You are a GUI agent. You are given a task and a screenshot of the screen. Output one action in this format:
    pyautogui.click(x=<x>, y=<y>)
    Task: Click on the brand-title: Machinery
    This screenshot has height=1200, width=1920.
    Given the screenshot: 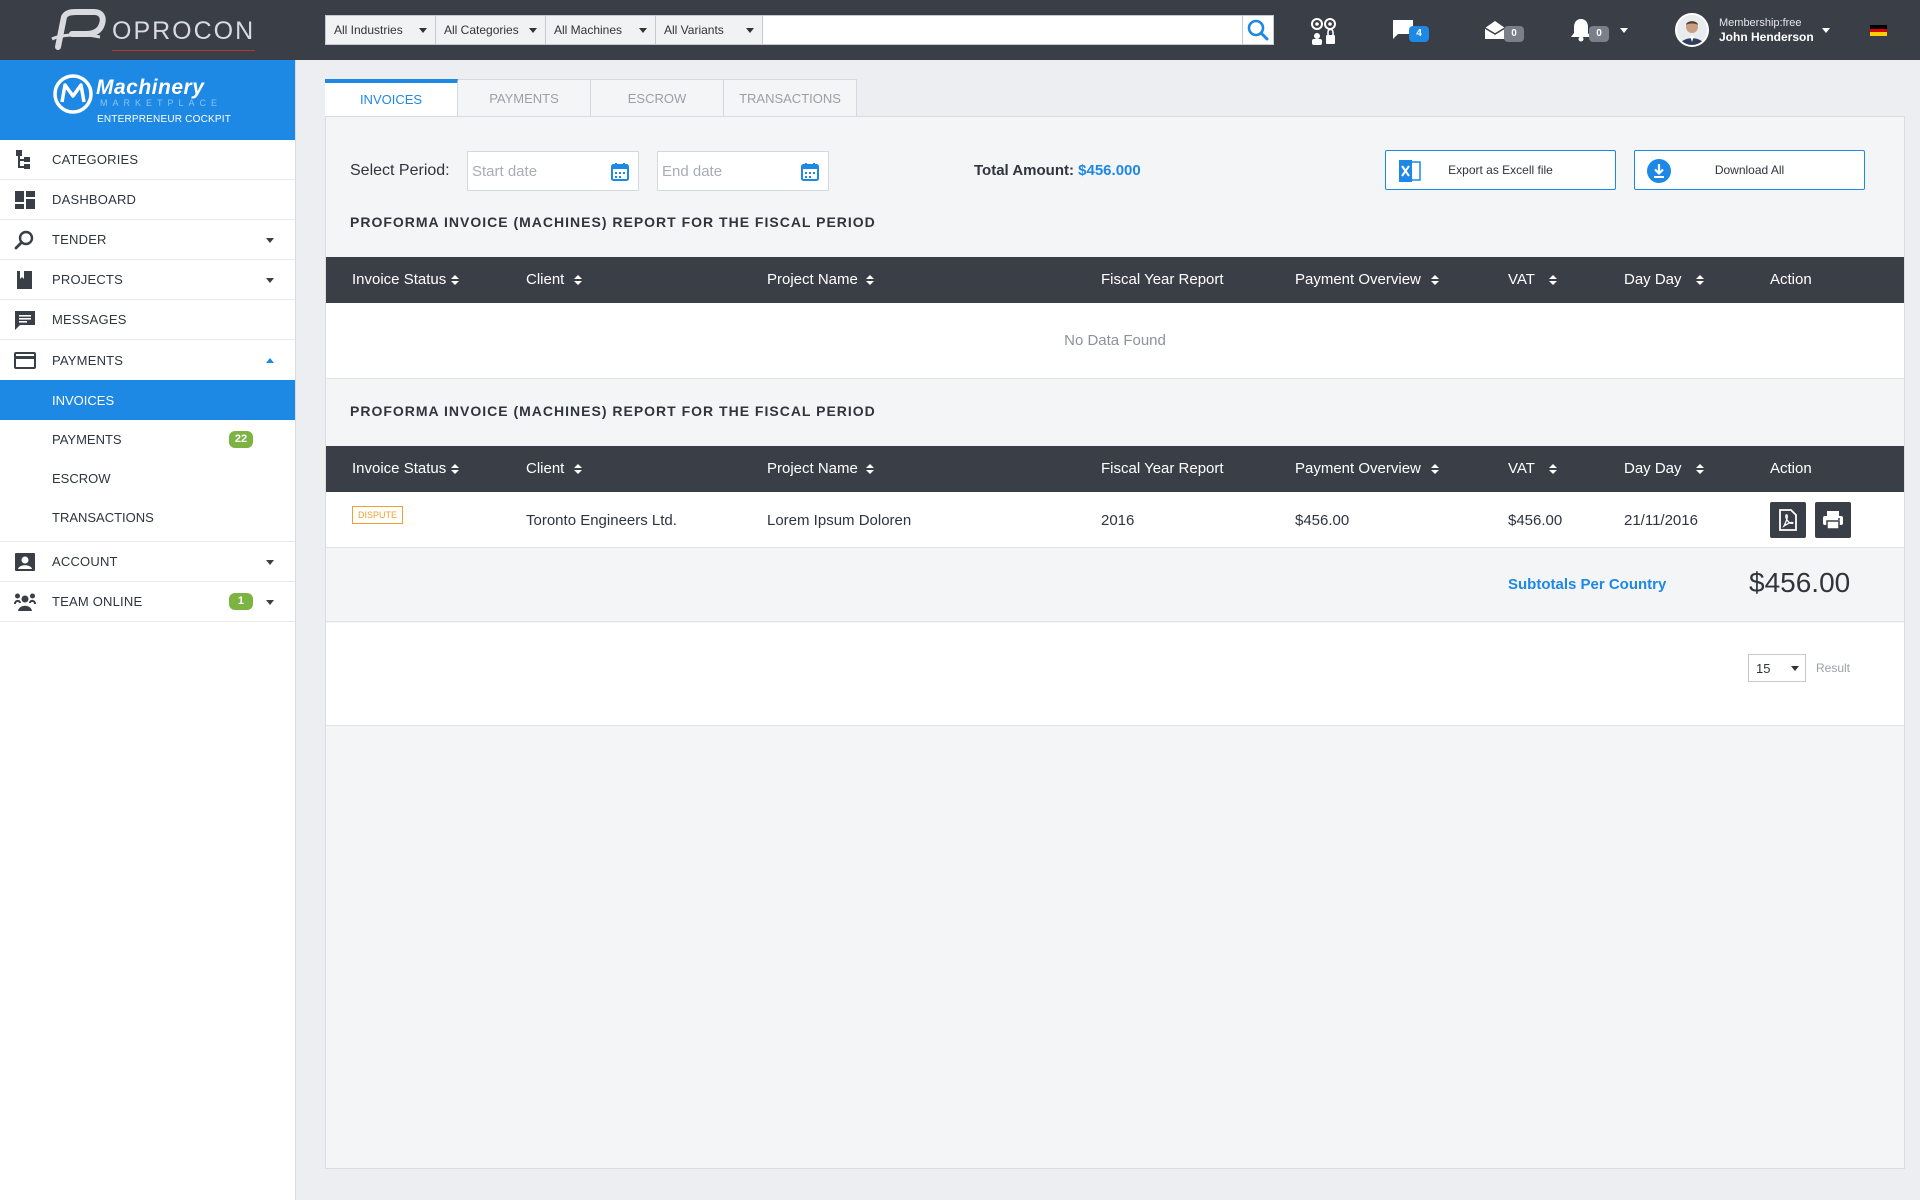 What is the action you would take?
    pyautogui.click(x=150, y=87)
    